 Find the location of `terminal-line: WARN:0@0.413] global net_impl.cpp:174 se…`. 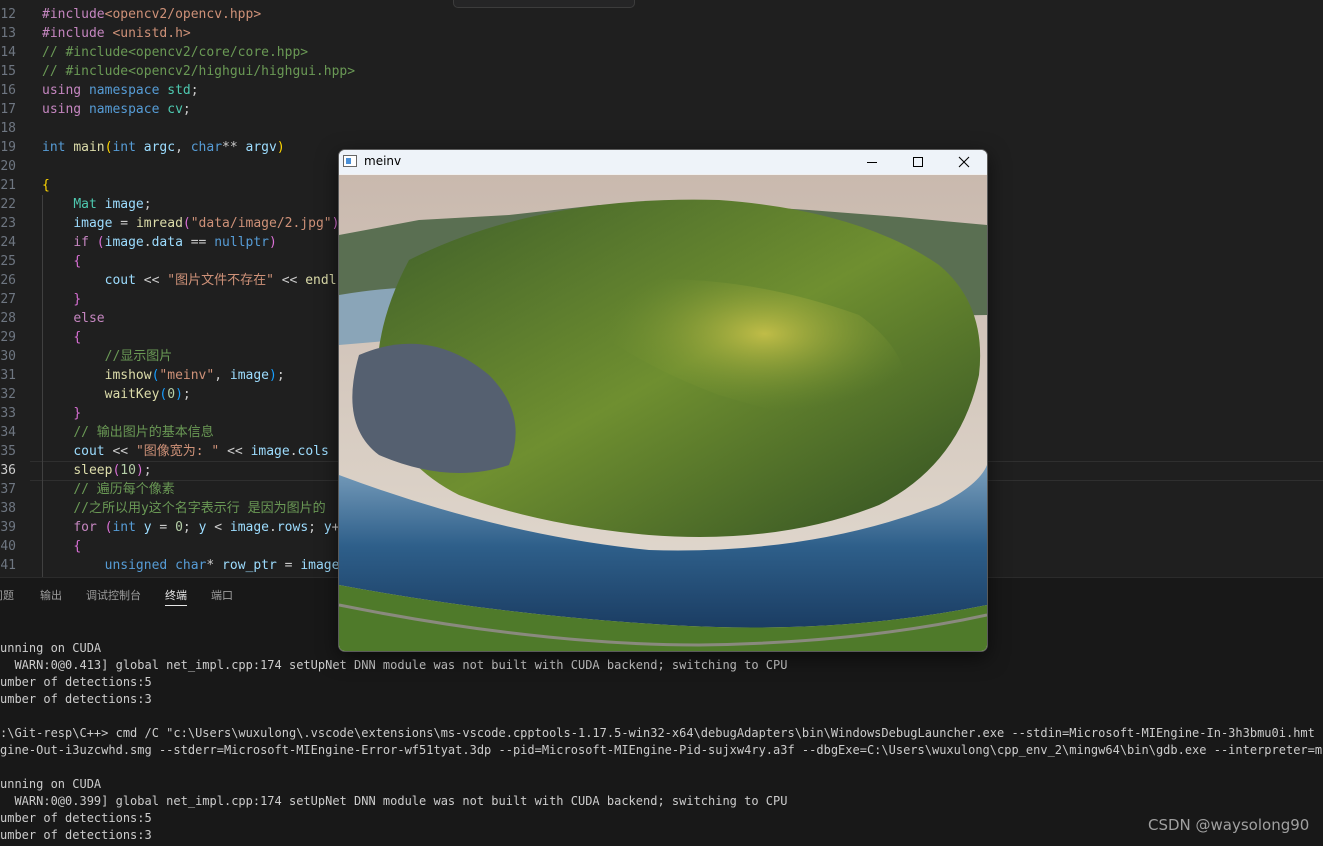

terminal-line: WARN:0@0.413] global net_impl.cpp:174 se… is located at coordinates (394, 665).